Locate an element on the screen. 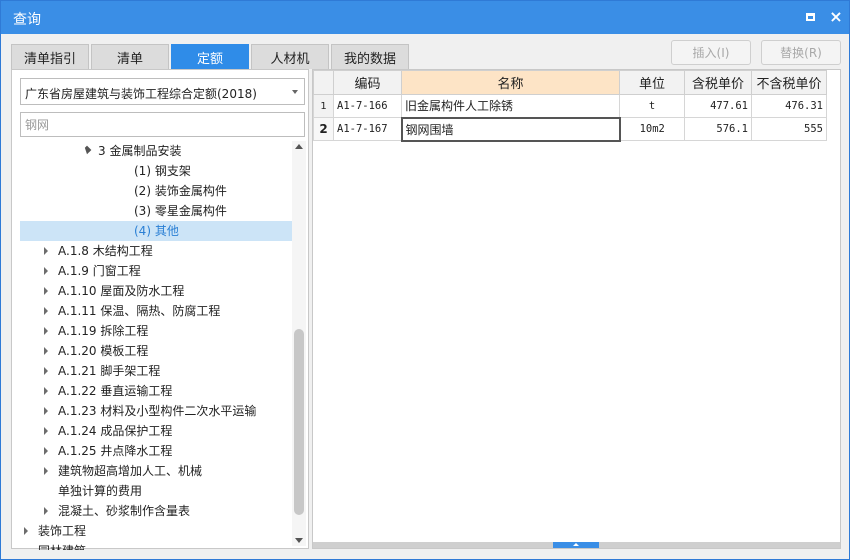  maximize-icon is located at coordinates (810, 17).